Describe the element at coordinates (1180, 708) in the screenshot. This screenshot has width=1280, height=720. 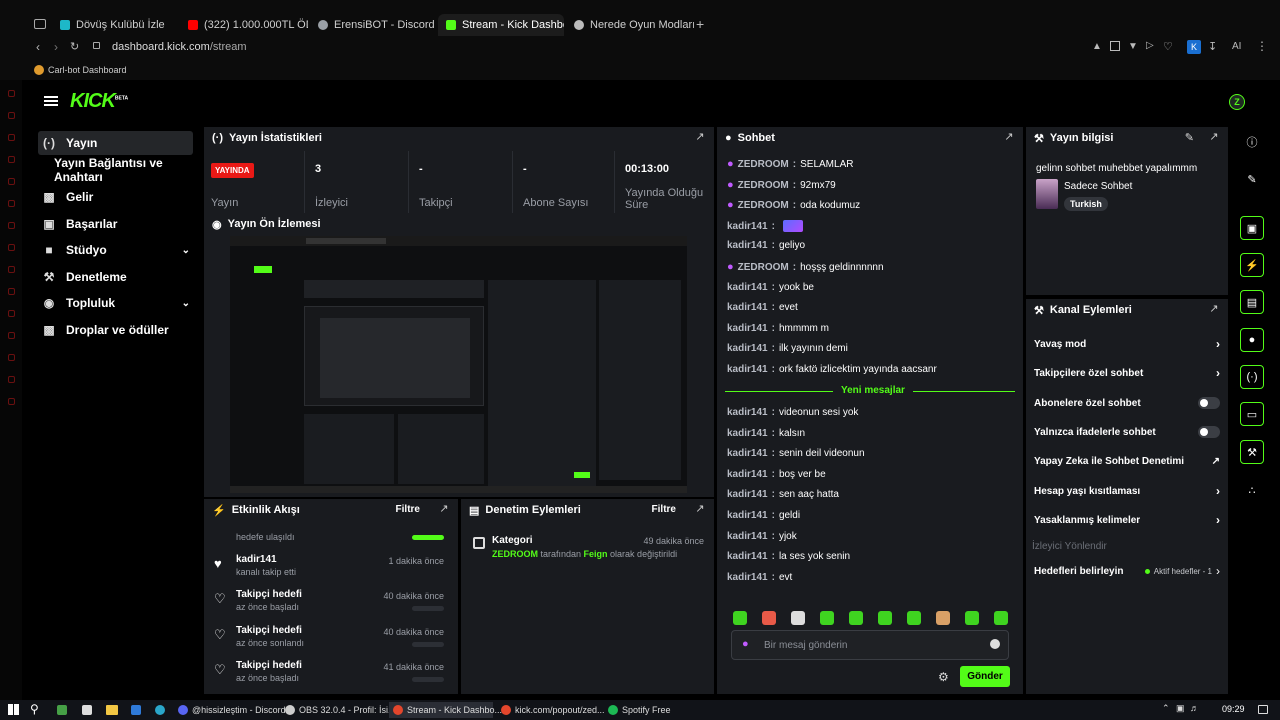
I see `network-icon: ▣` at that location.